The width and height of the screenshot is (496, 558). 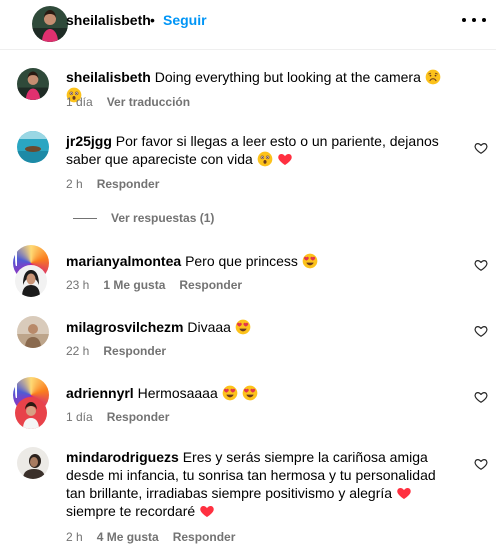 I want to click on header-avatar, so click(x=41, y=22).